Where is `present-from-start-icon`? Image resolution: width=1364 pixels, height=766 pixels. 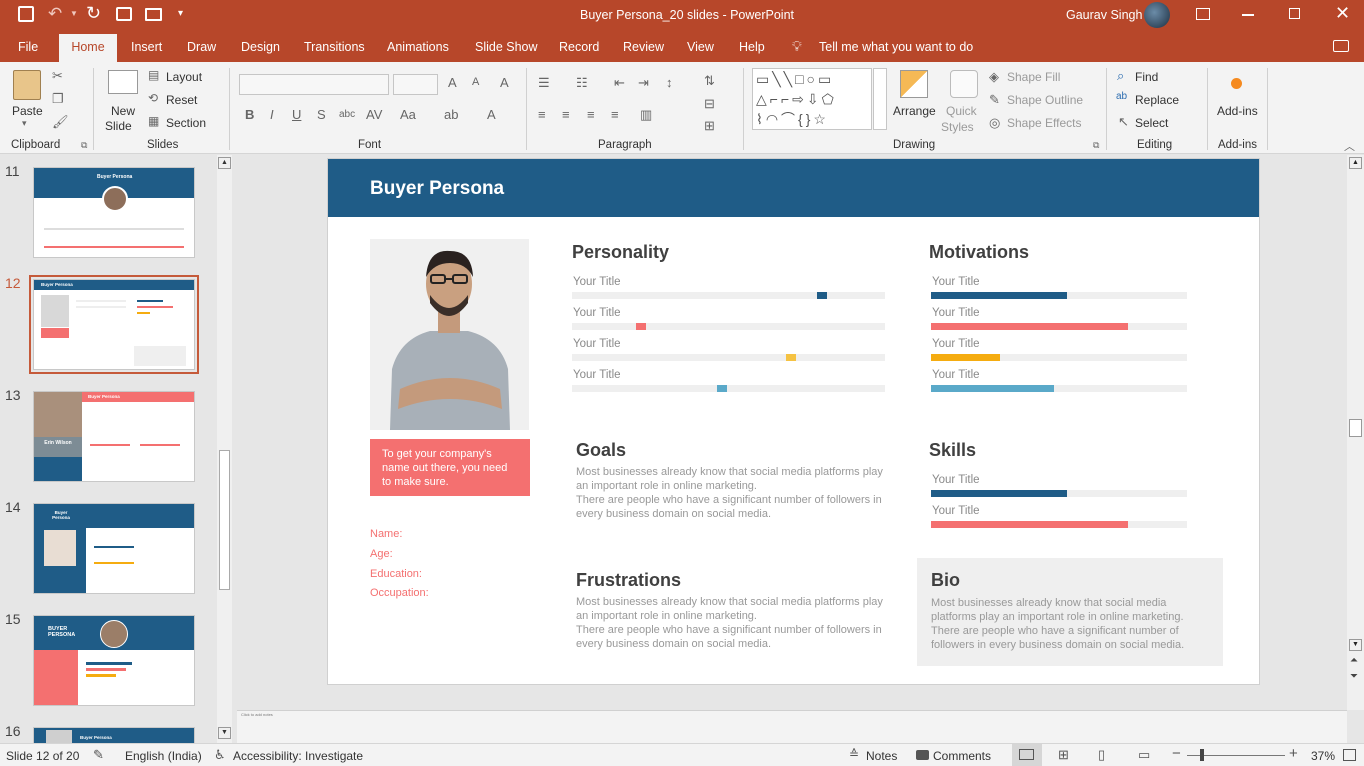
present-from-start-icon is located at coordinates (124, 14).